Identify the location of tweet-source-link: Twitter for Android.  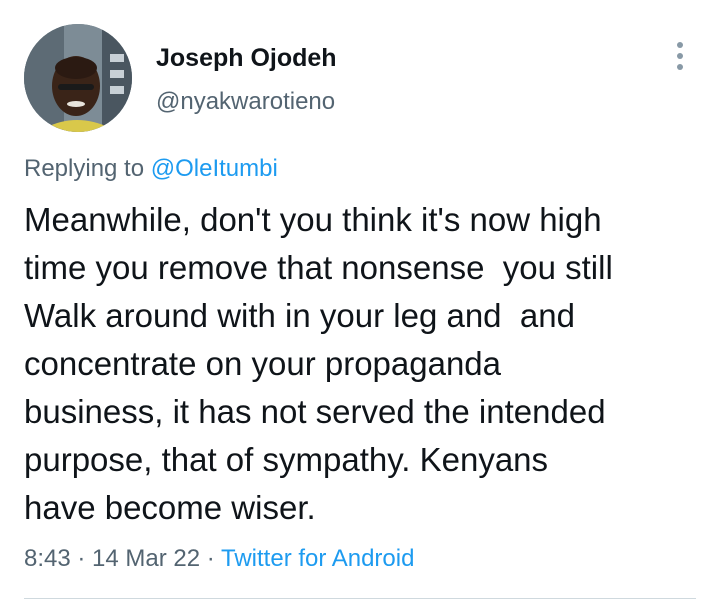
(317, 558).